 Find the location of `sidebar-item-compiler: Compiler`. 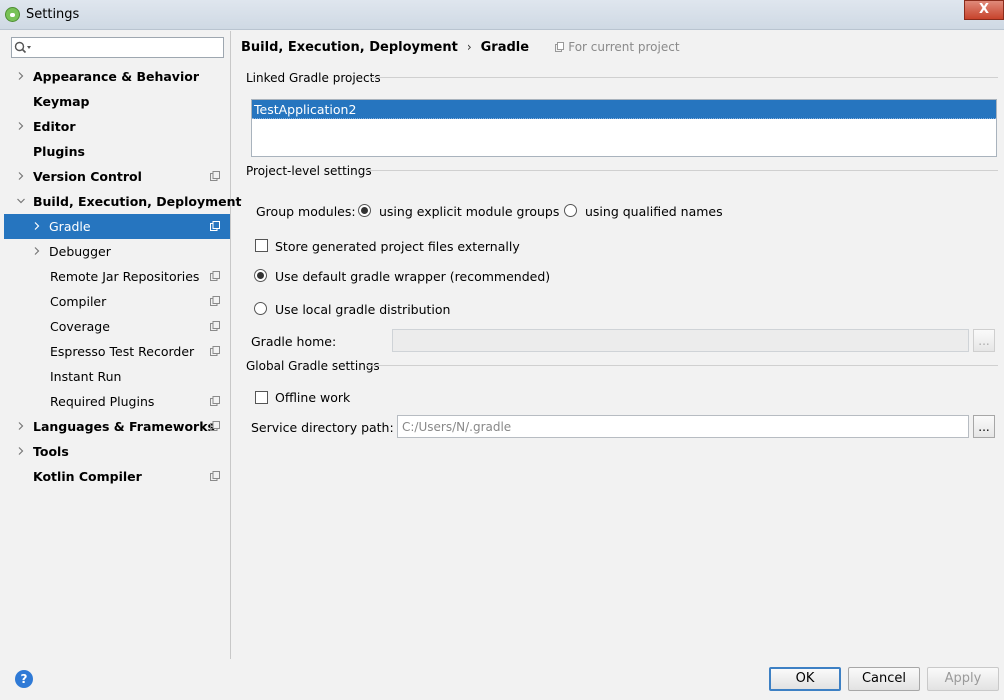

sidebar-item-compiler: Compiler is located at coordinates (117, 301).